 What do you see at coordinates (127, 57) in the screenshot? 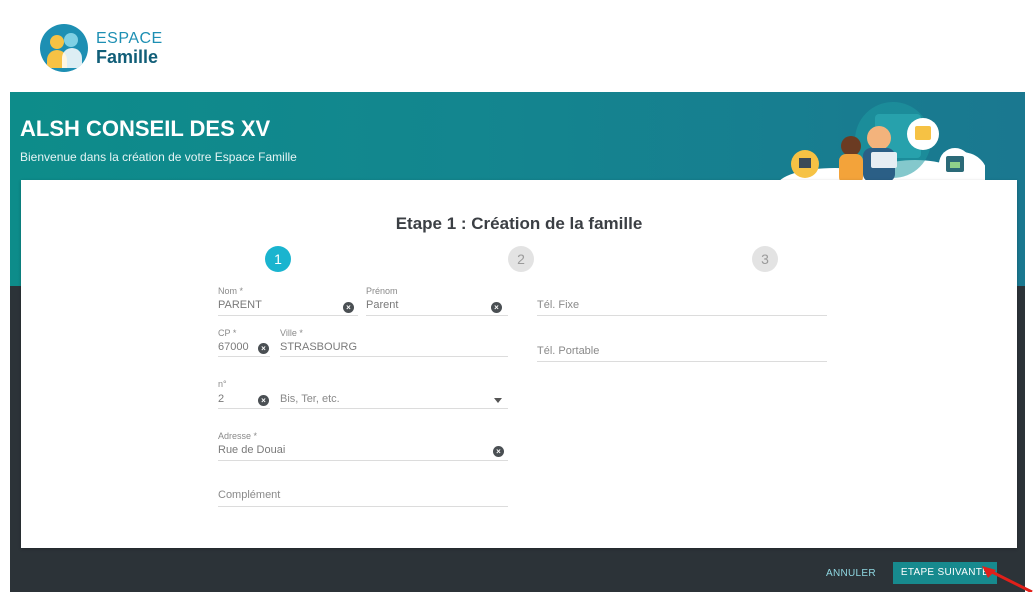
I see `logo-line-2: Famille` at bounding box center [127, 57].